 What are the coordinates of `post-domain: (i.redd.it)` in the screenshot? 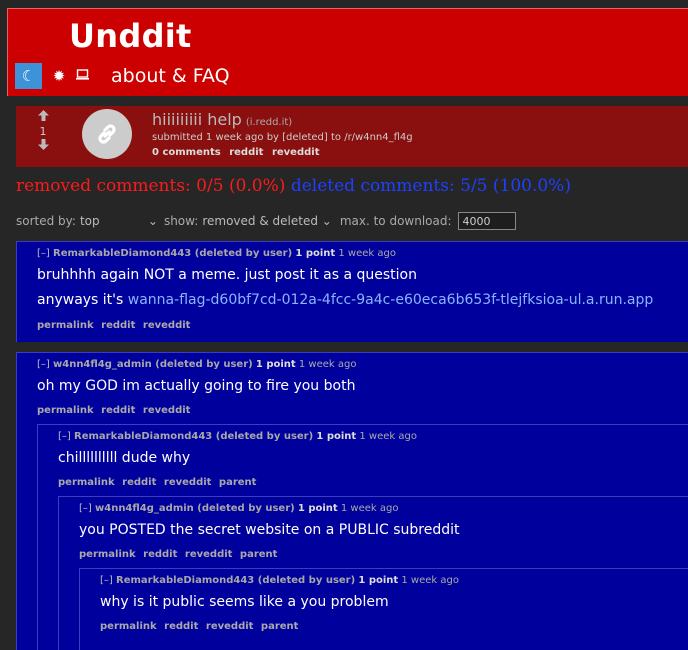 It's located at (269, 122).